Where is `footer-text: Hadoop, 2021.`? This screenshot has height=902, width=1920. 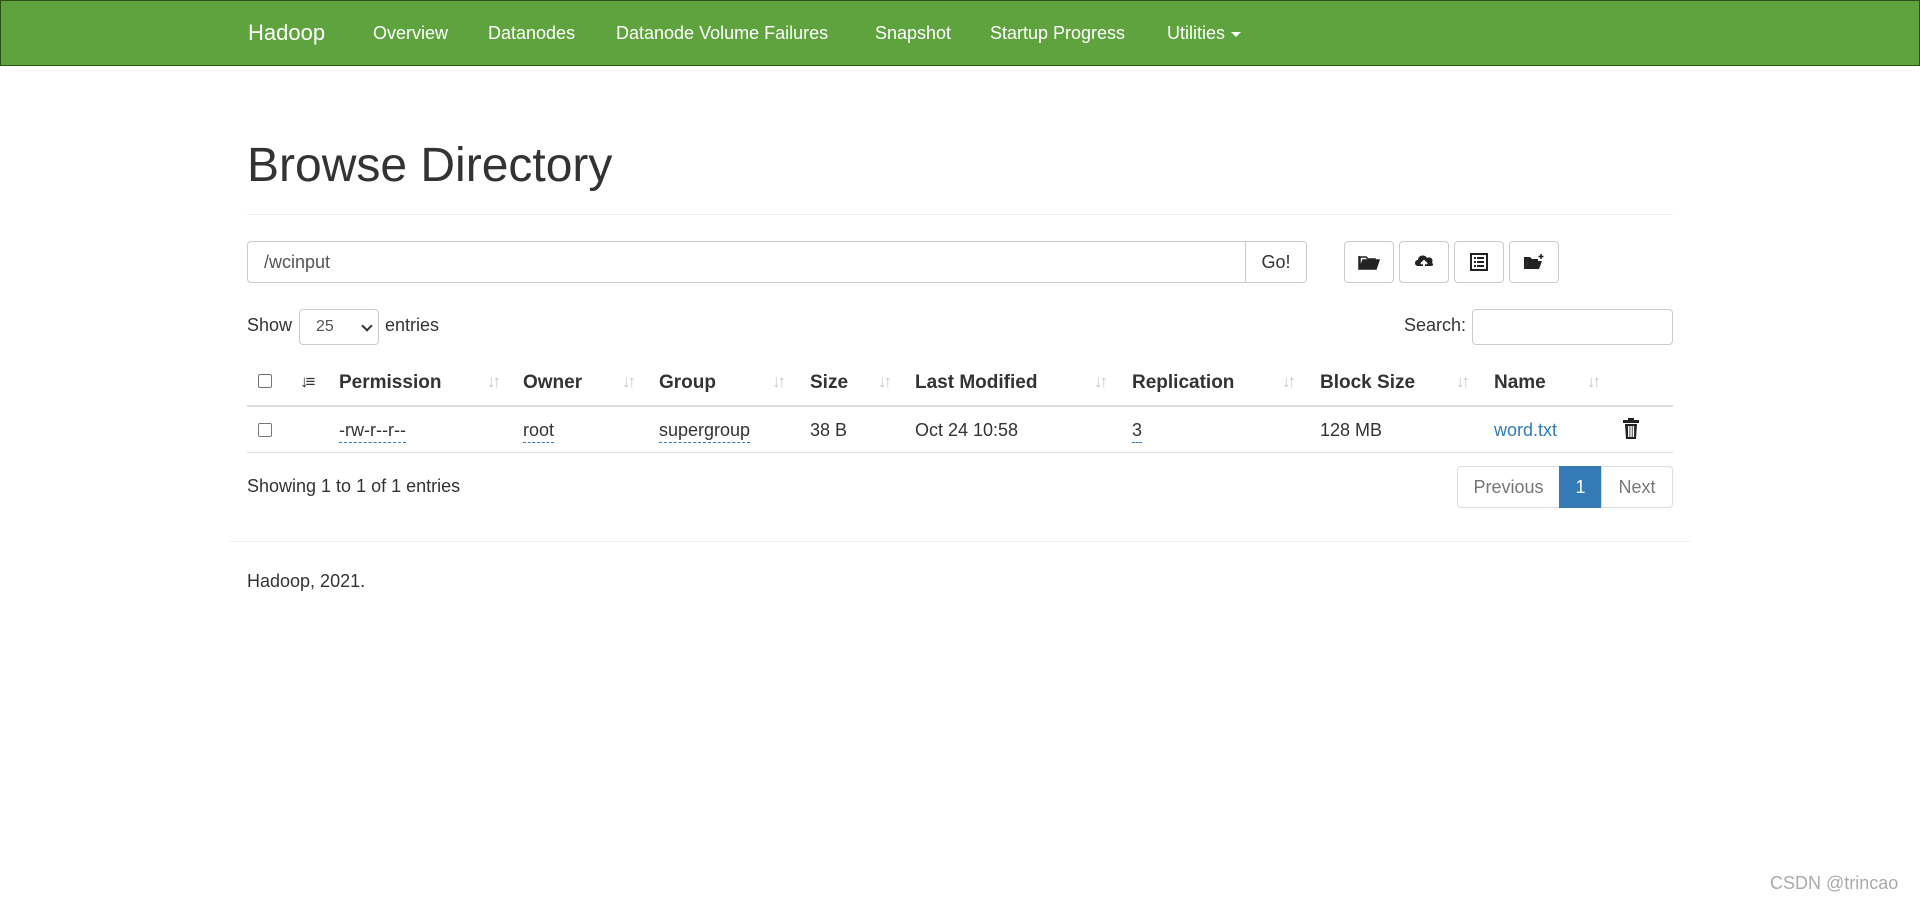 footer-text: Hadoop, 2021. is located at coordinates (306, 581).